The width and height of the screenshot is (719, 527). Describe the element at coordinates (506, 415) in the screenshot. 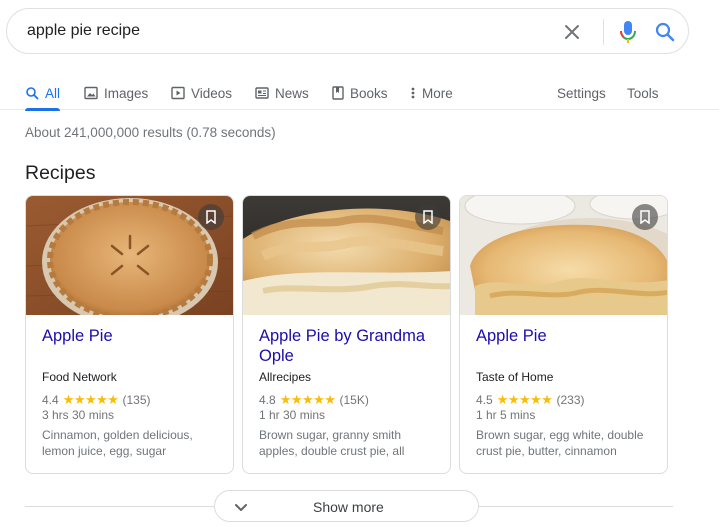

I see `recipe-time: 1 hr 5 mins` at that location.